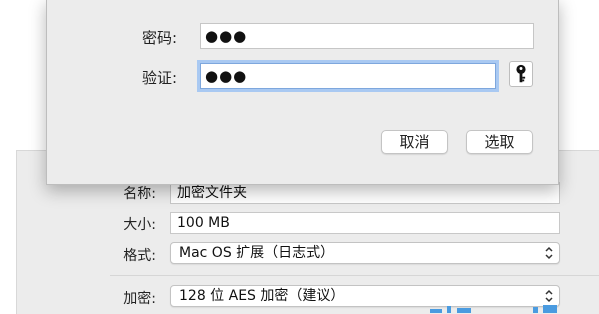  I want to click on name-field: 加密文件夹, so click(365, 193).